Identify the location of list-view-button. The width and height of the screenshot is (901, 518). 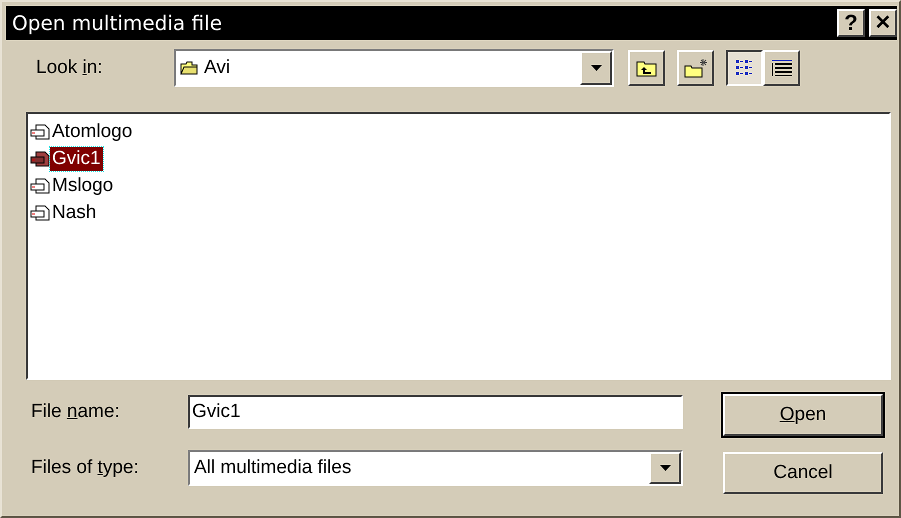
(744, 68).